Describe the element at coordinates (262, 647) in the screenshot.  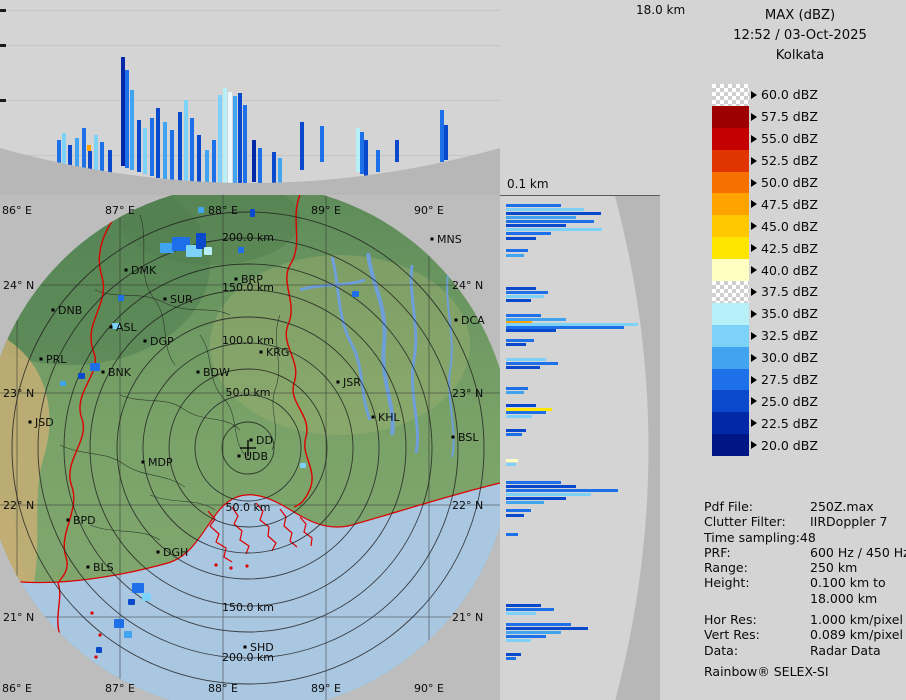
I see `station-label: SHD` at that location.